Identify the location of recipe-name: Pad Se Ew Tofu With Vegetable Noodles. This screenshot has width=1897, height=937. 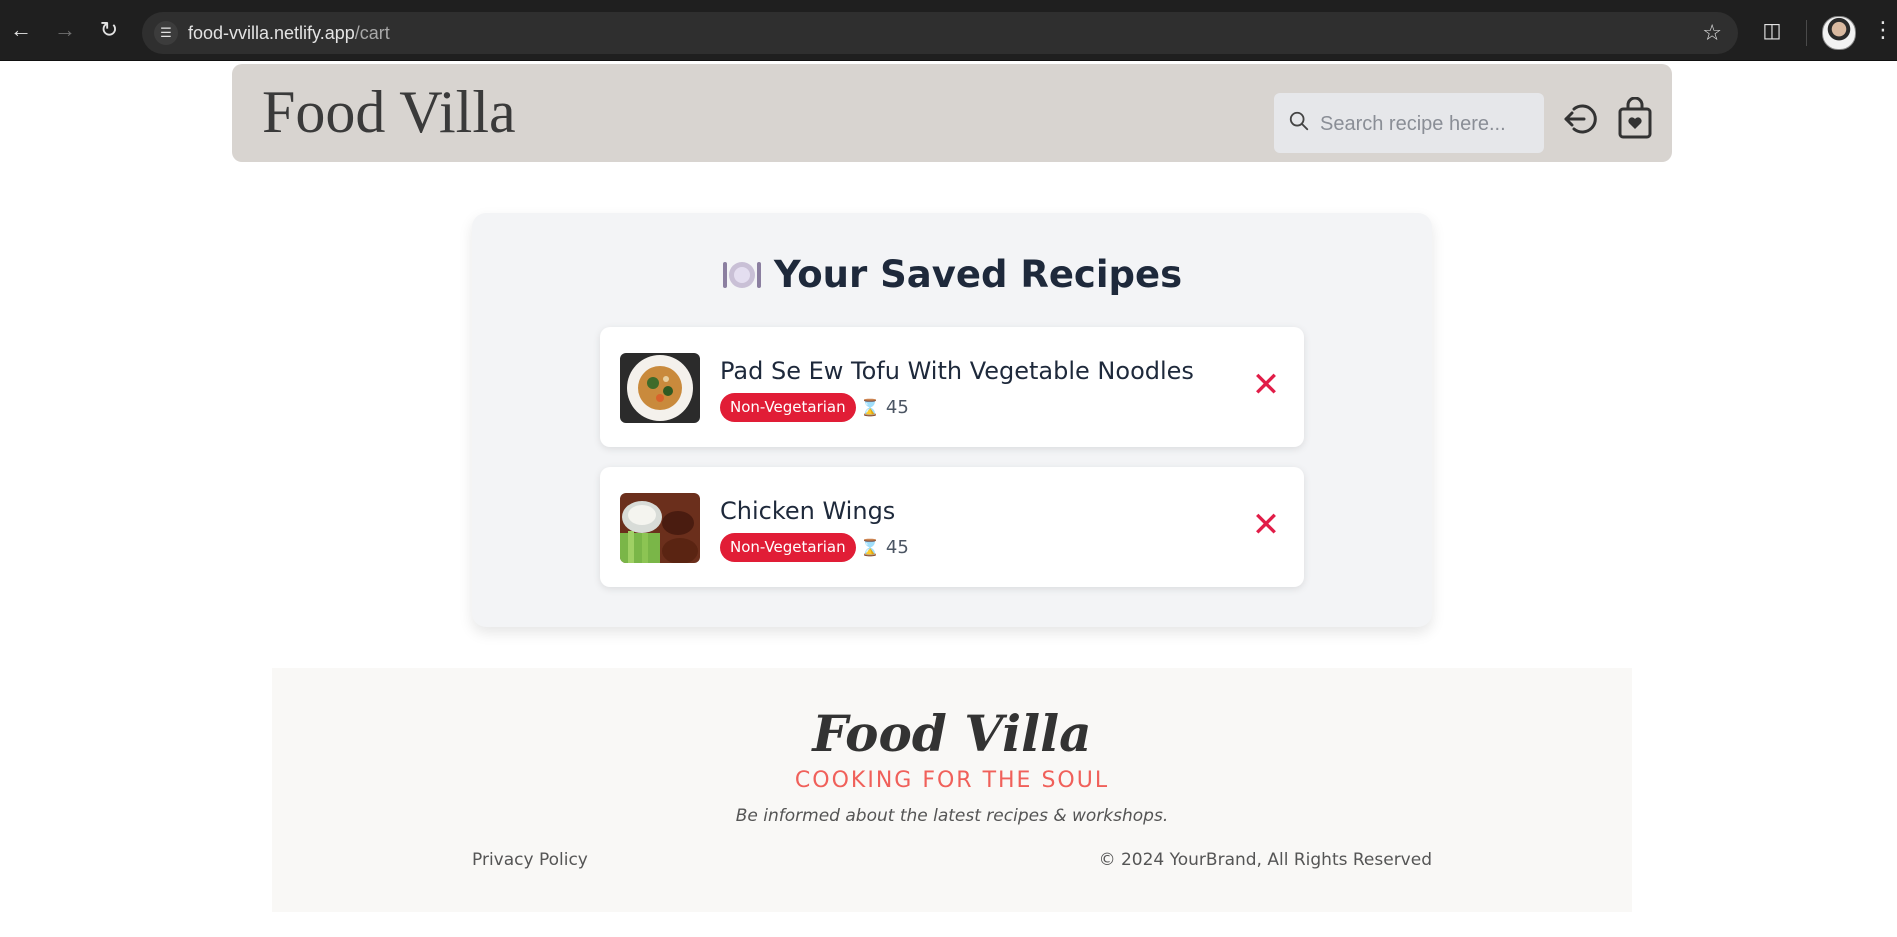
(957, 371).